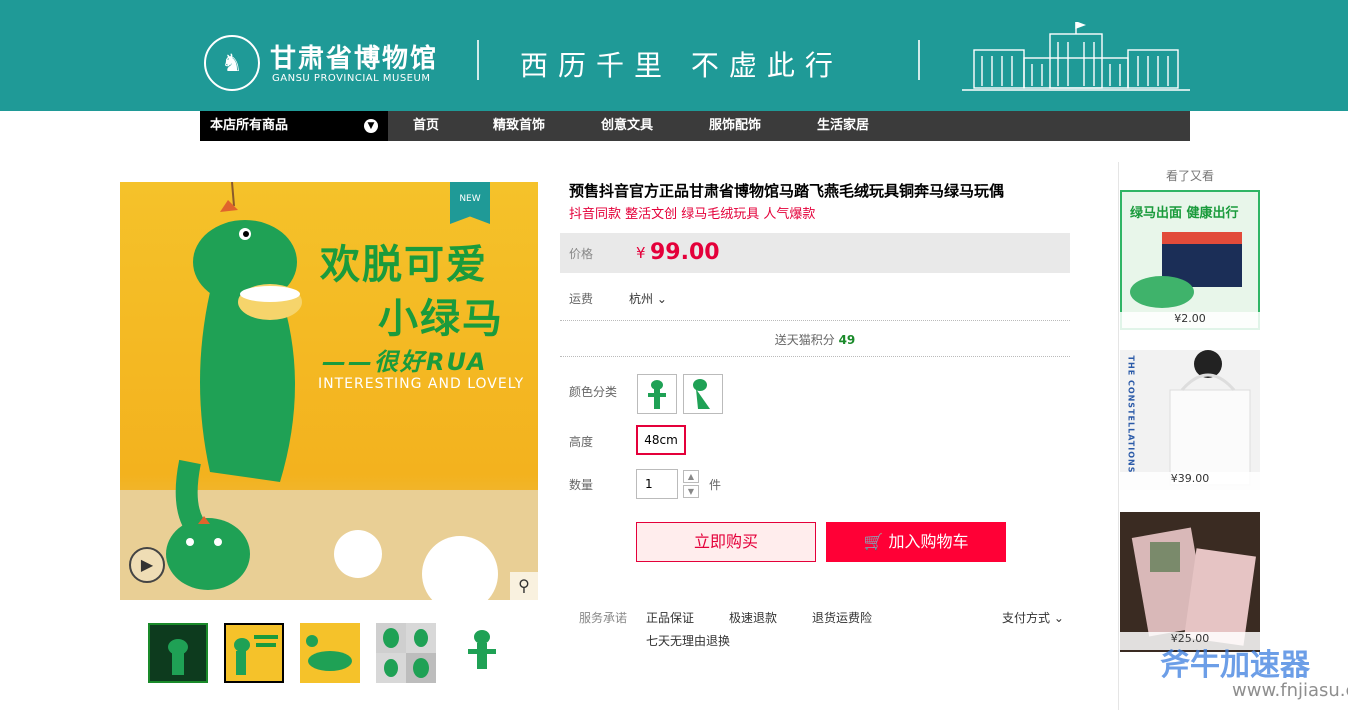  Describe the element at coordinates (581, 254) in the screenshot. I see `price-label: 价格` at that location.